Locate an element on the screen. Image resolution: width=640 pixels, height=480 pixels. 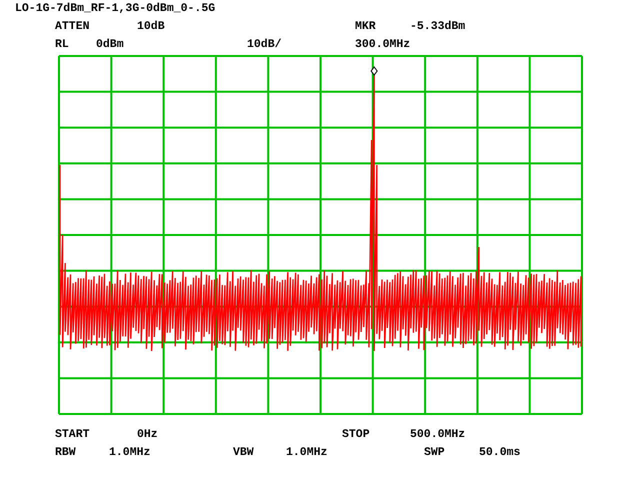
readout-text: ATTEN is located at coordinates (72, 27).